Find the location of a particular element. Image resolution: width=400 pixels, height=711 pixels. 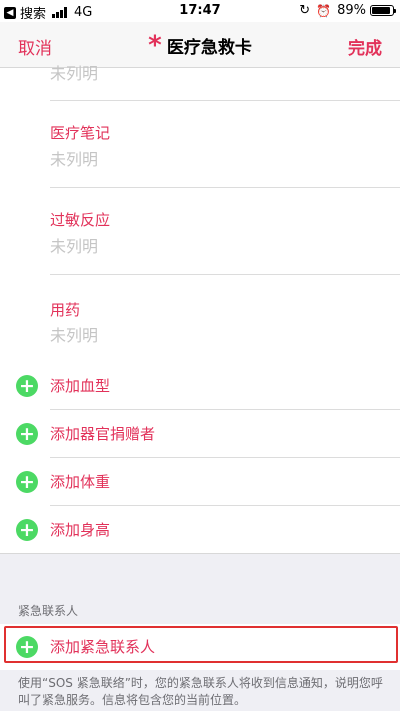

field-label: 过敏反应 is located at coordinates (80, 220).